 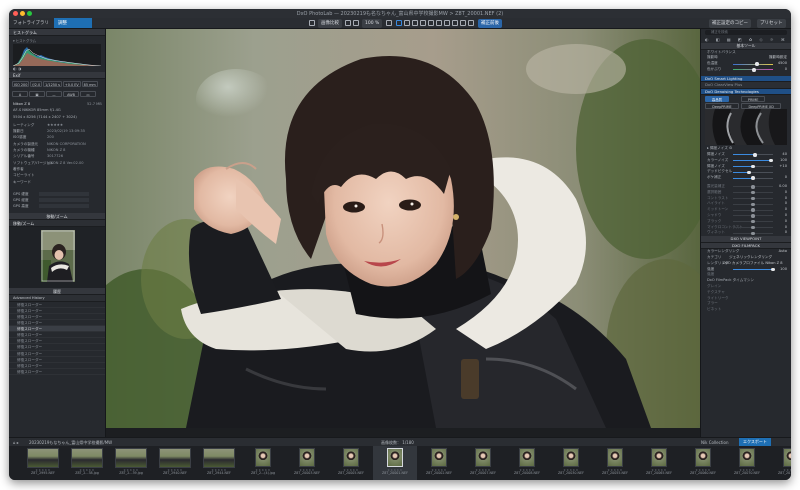 What do you see at coordinates (87, 463) in the screenshot?
I see `filmstrip-thumb: ★★★★★ Z8T_2...38.jpg` at bounding box center [87, 463].